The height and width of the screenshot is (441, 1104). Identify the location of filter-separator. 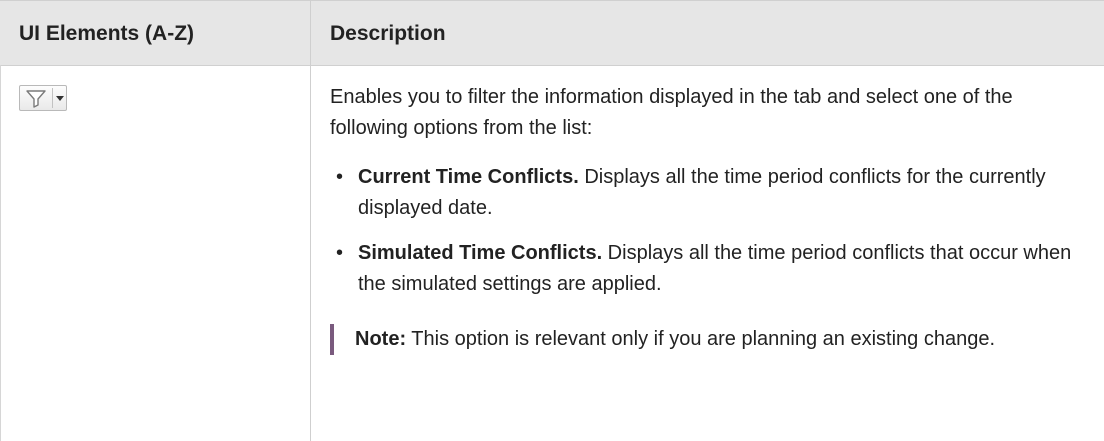
(52, 98).